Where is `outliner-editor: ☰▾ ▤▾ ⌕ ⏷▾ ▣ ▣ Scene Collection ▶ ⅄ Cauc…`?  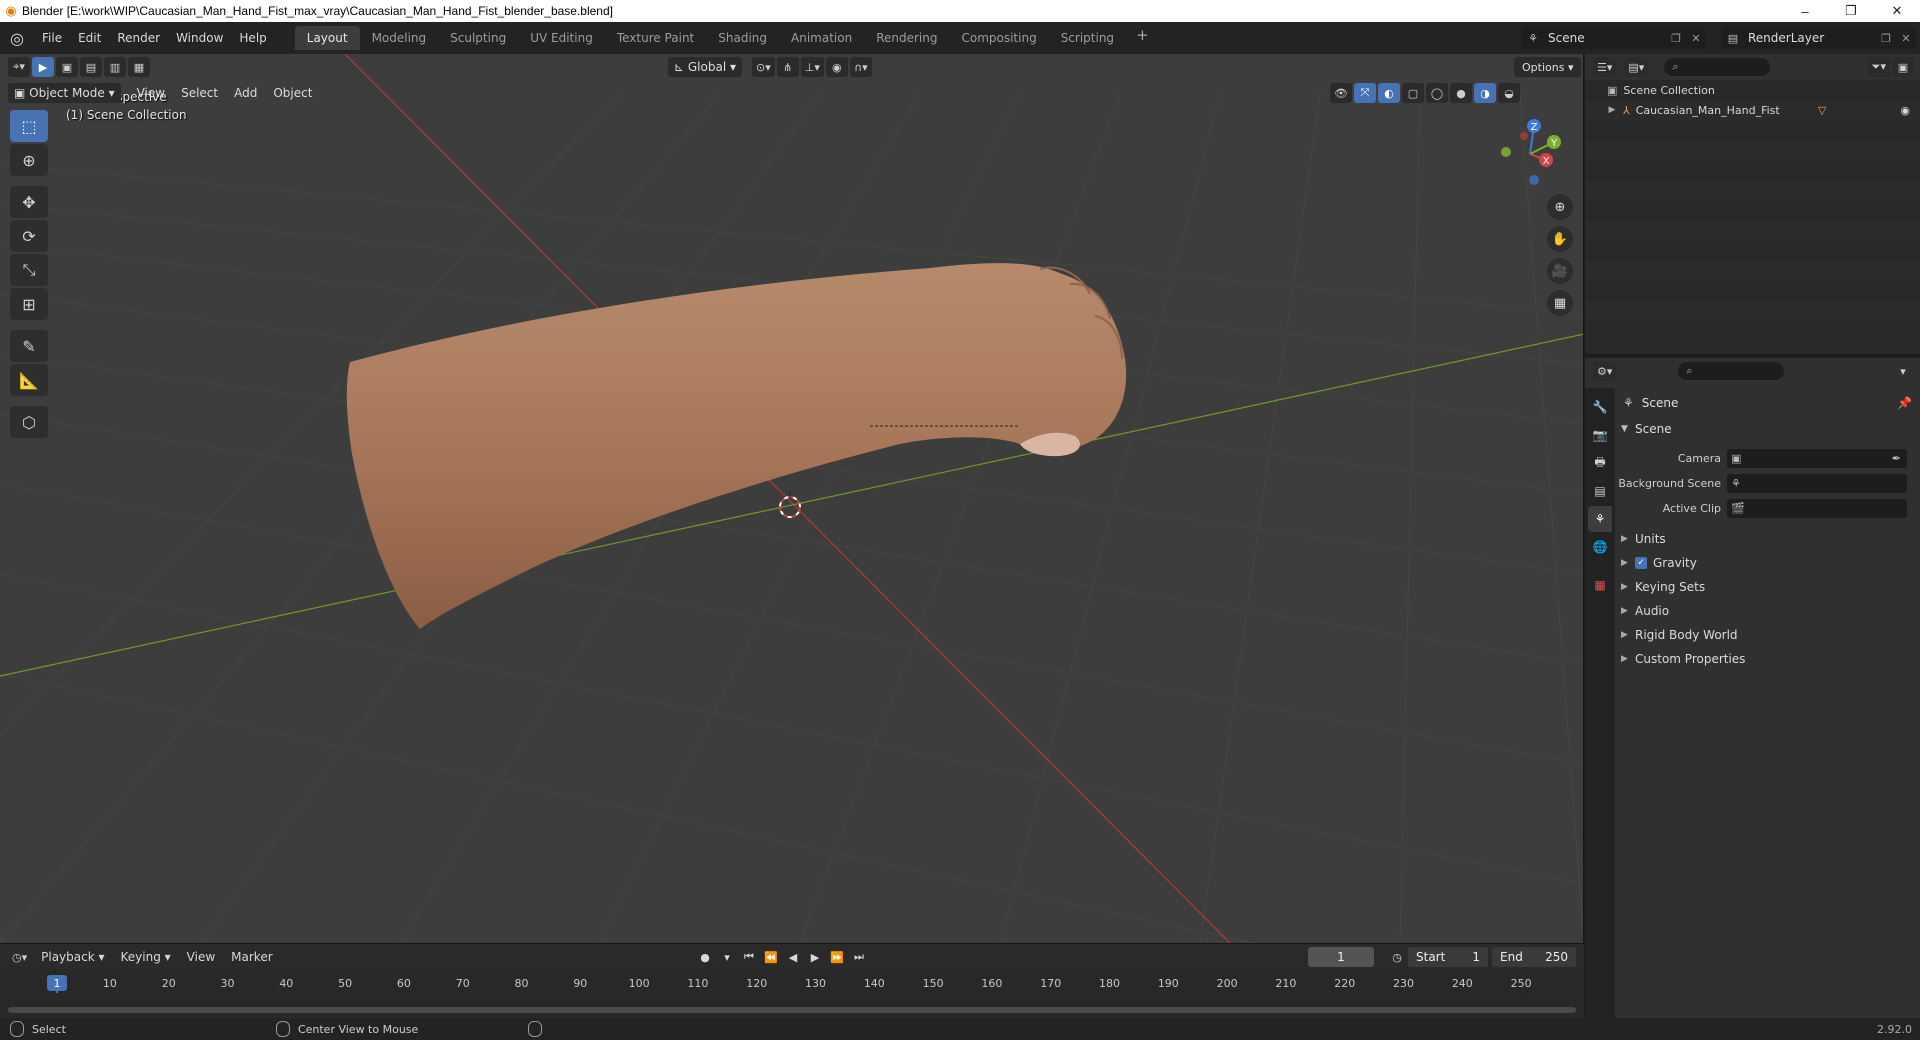 outliner-editor: ☰▾ ▤▾ ⌕ ⏷▾ ▣ ▣ Scene Collection ▶ ⅄ Cauc… is located at coordinates (1752, 204).